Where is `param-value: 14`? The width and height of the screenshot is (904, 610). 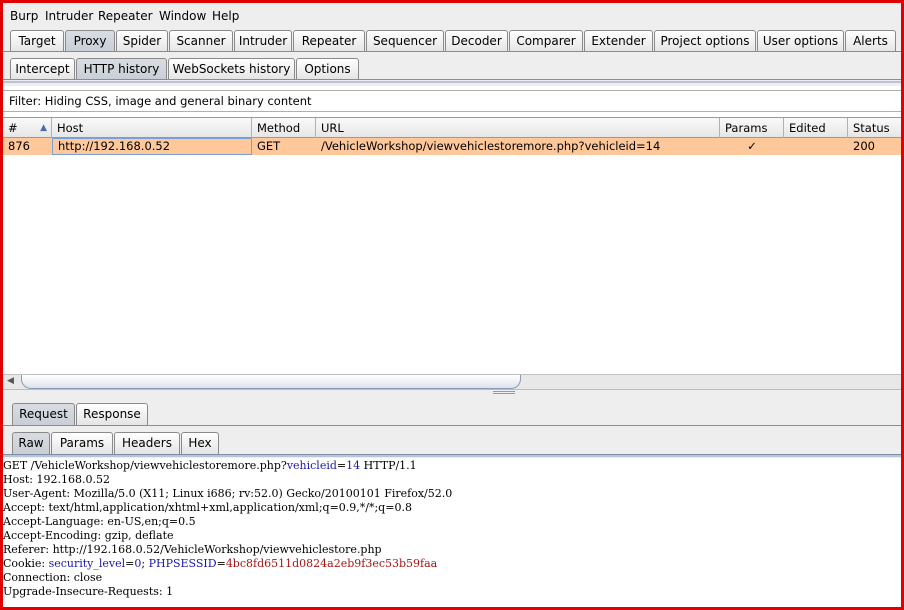
param-value: 14 is located at coordinates (353, 465).